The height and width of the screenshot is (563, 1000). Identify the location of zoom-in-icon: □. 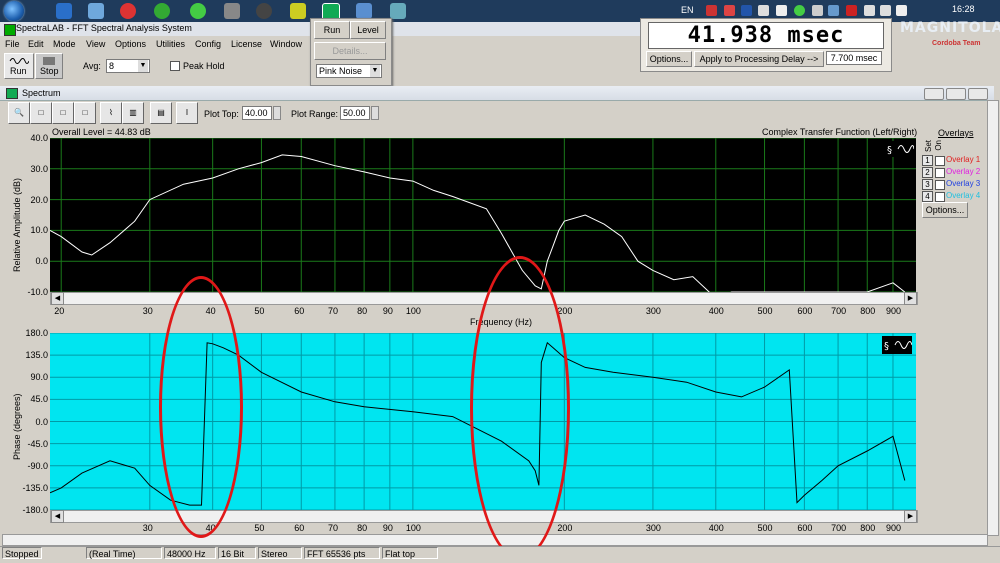
(41, 113).